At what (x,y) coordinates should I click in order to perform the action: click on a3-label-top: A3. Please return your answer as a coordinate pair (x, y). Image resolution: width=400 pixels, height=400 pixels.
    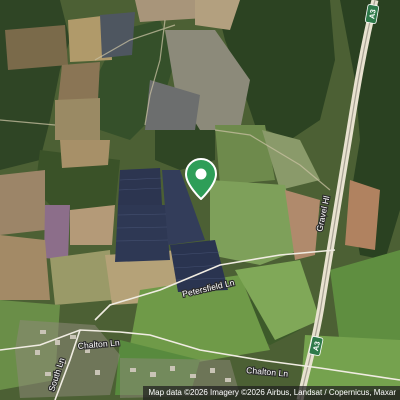
    Looking at the image, I should click on (372, 14).